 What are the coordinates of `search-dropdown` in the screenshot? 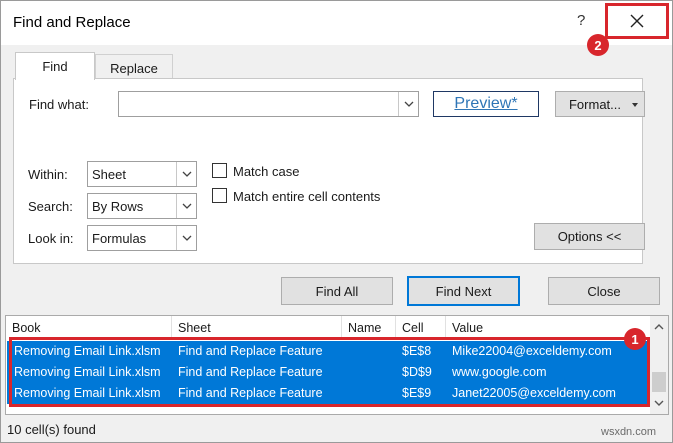 It's located at (186, 206).